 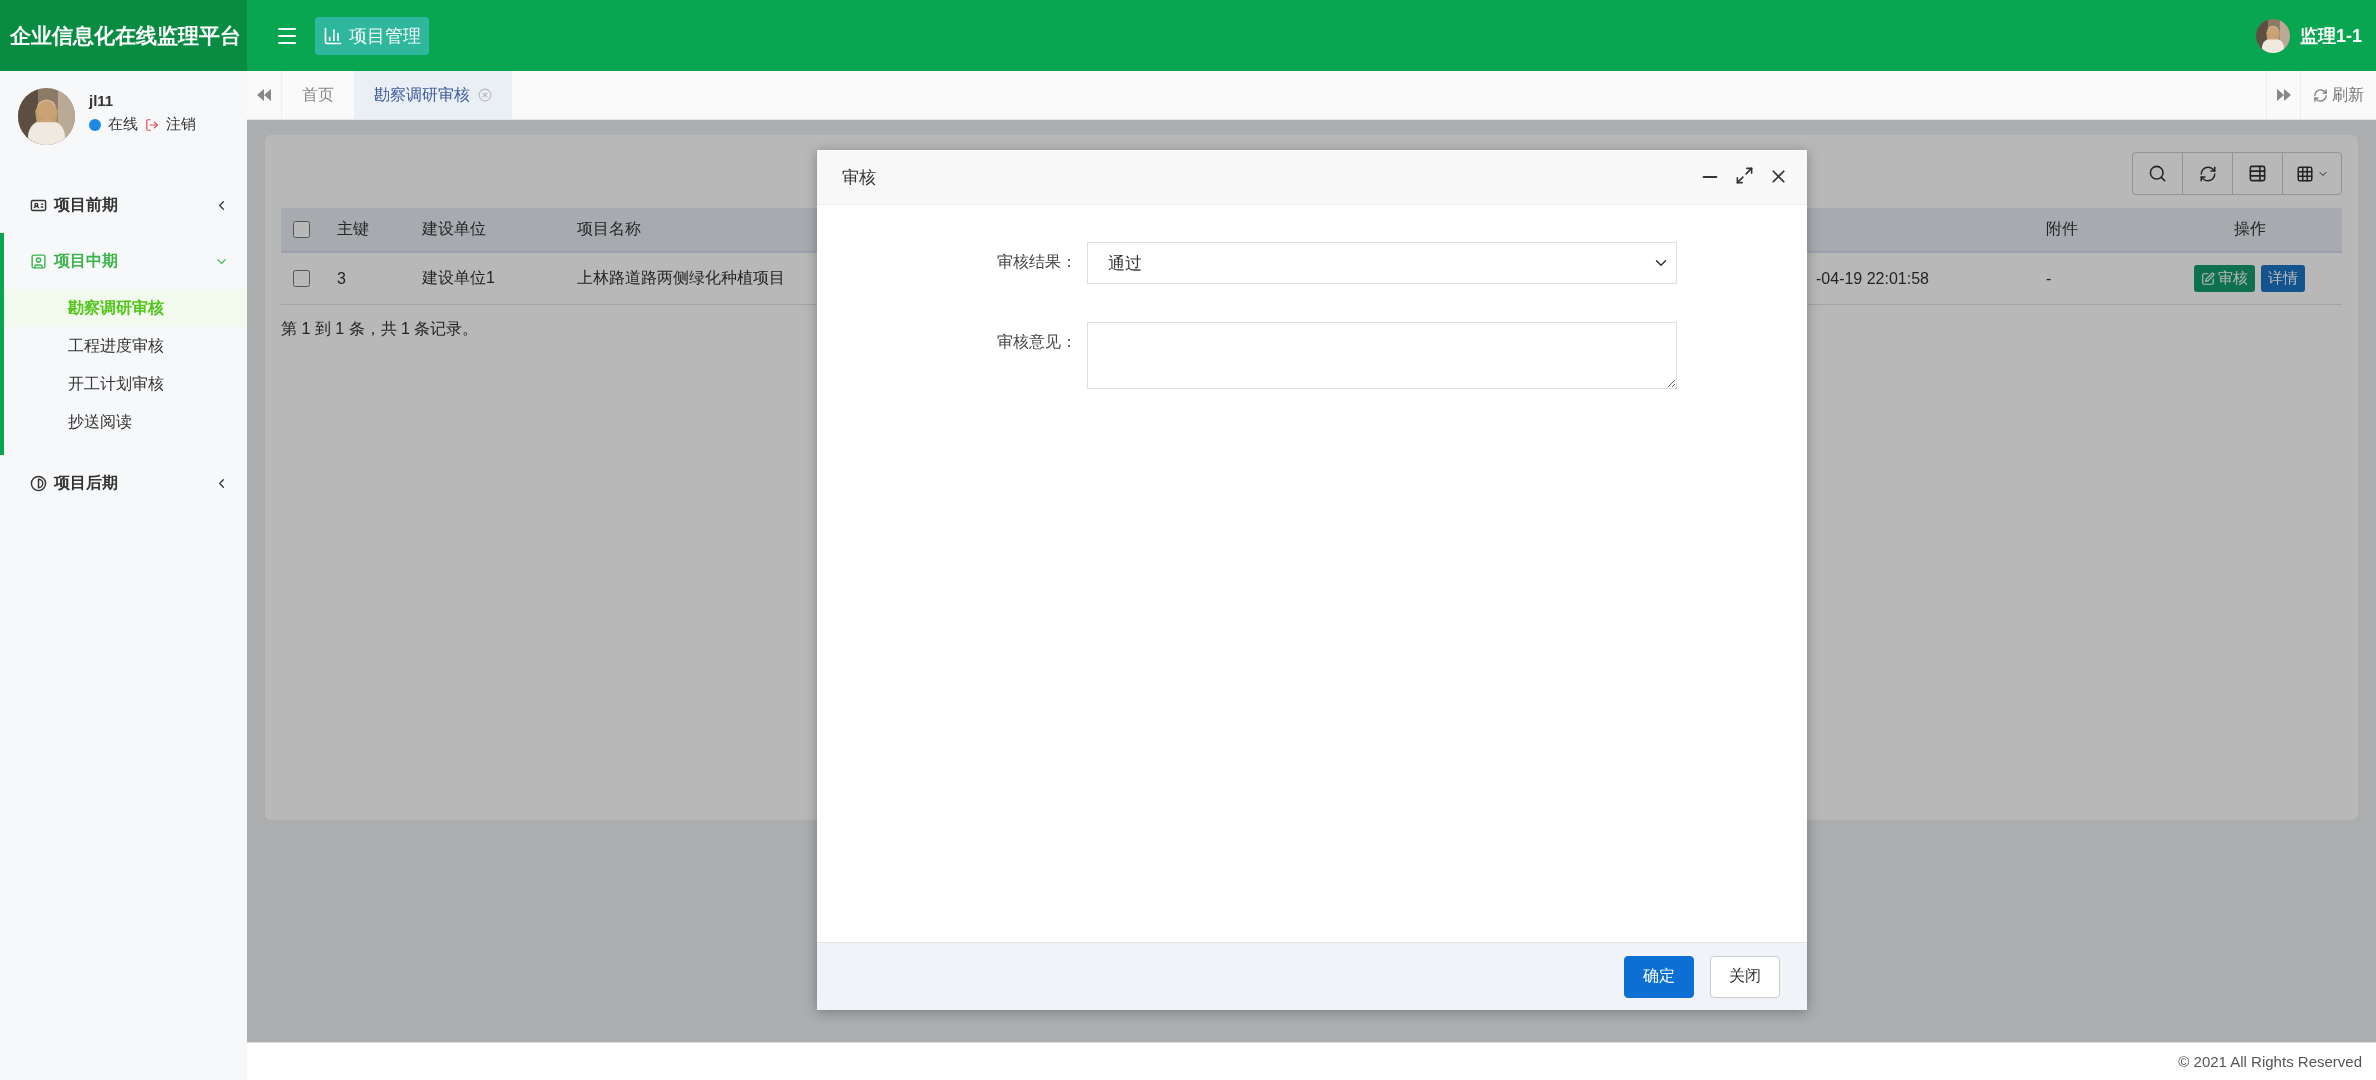 What do you see at coordinates (301, 278) in the screenshot?
I see `row-checkbox` at bounding box center [301, 278].